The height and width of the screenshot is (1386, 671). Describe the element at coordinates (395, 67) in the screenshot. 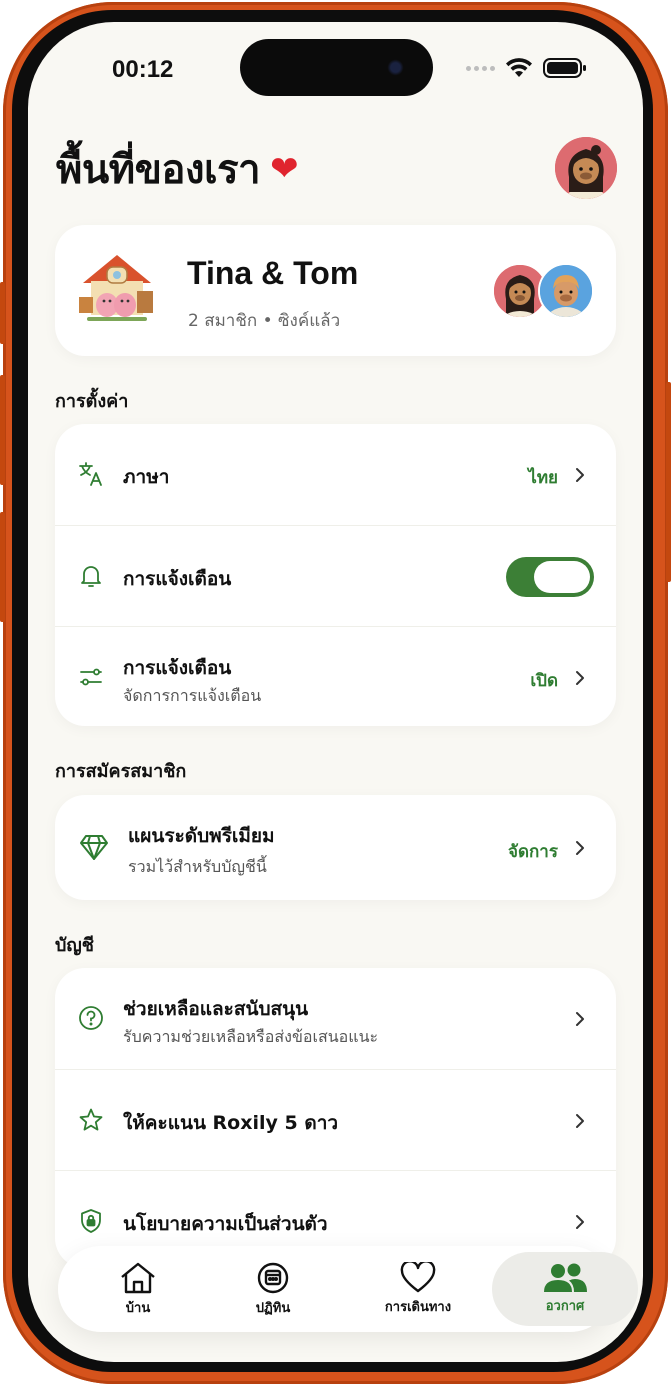

I see `camera-icon` at that location.